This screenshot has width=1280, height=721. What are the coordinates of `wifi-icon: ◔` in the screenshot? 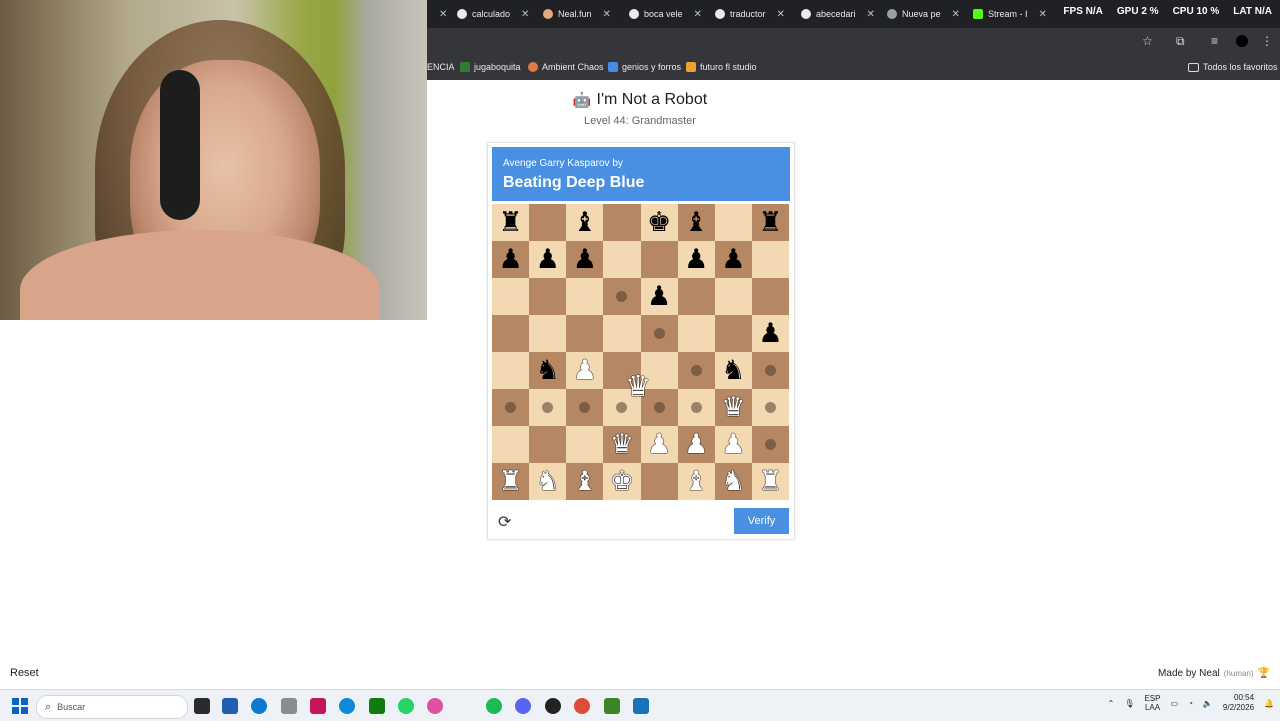 It's located at (1190, 703).